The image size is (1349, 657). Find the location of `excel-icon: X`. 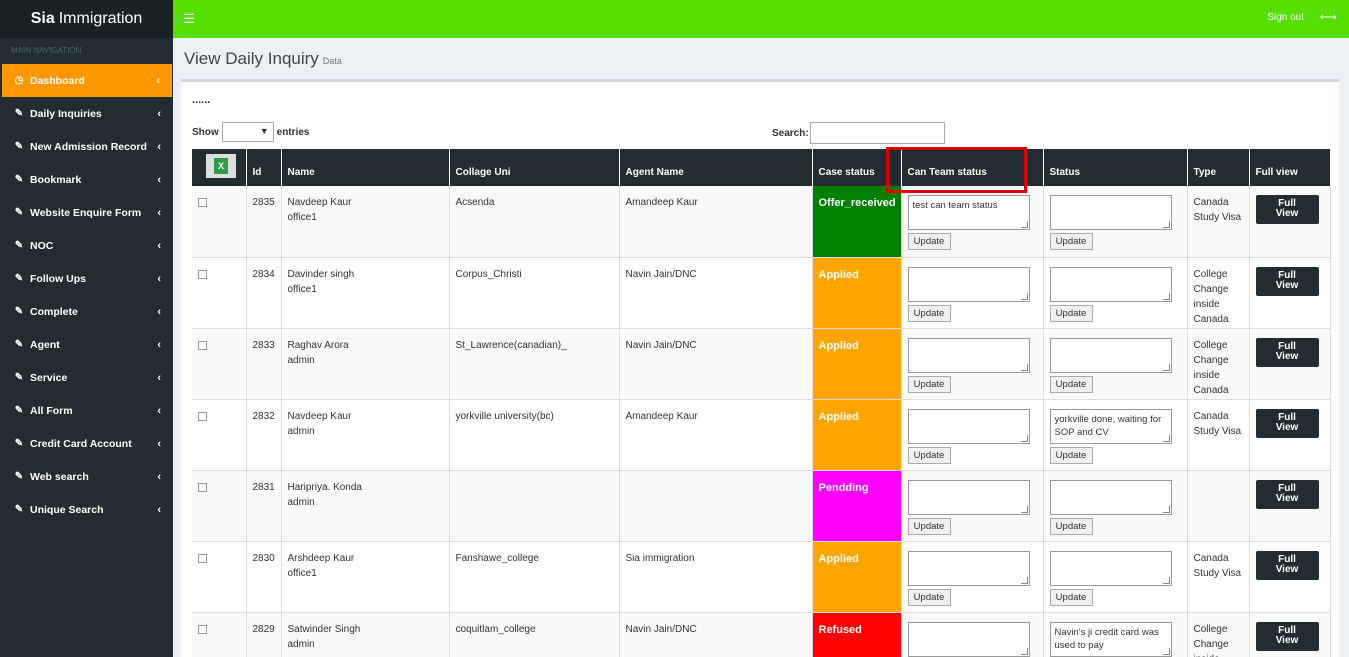

excel-icon: X is located at coordinates (221, 166).